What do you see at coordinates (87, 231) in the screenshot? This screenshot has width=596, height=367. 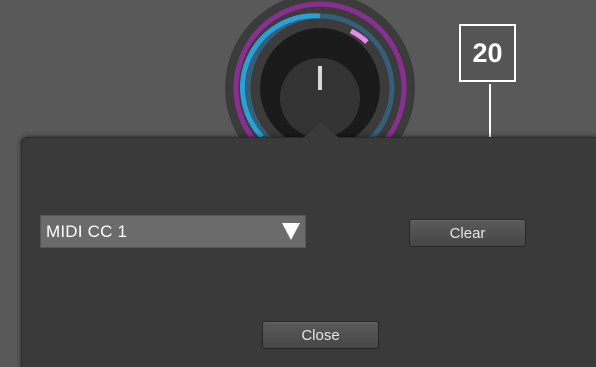 I see `midi-cc-select-value: MIDI CC 1` at bounding box center [87, 231].